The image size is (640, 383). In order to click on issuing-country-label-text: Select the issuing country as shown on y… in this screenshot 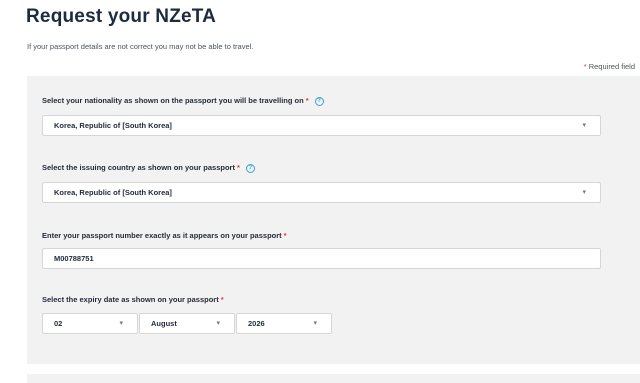, I will do `click(138, 167)`.